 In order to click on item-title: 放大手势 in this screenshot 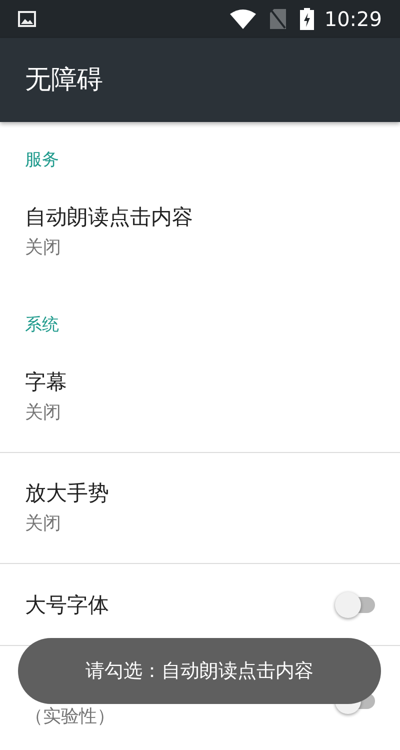, I will do `click(67, 493)`.